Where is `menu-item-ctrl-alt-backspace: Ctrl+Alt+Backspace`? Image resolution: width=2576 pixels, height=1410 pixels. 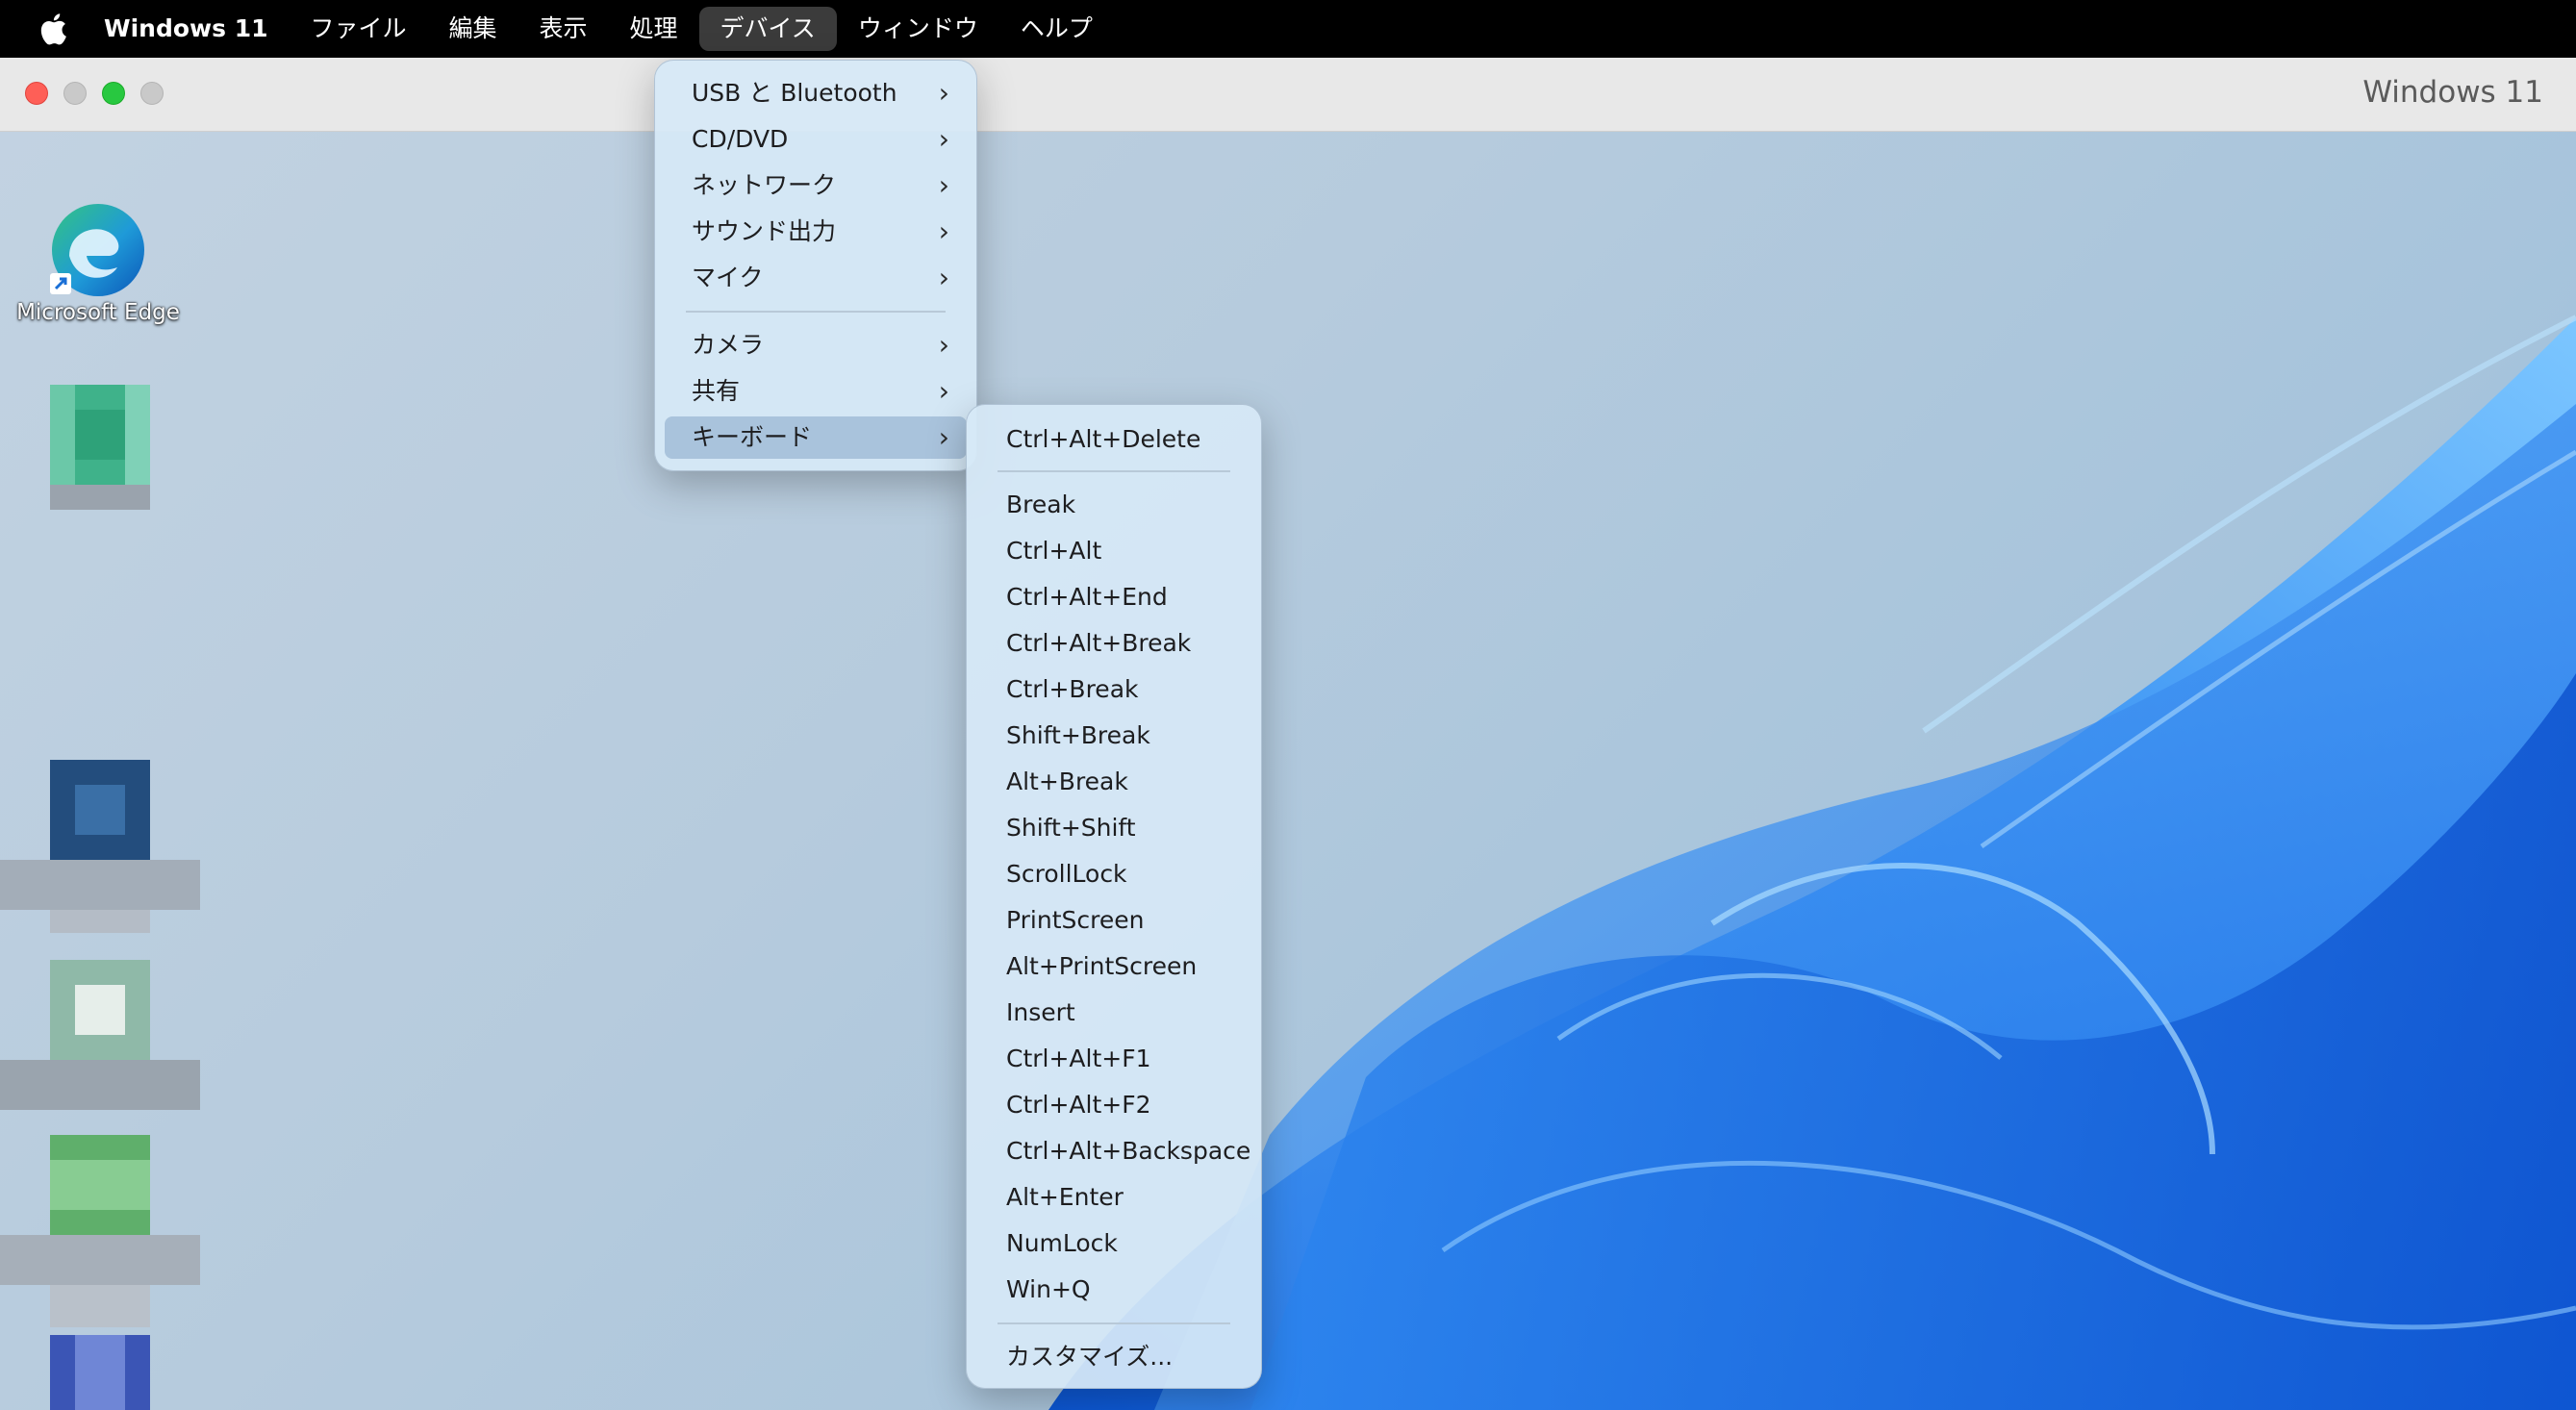
menu-item-ctrl-alt-backspace: Ctrl+Alt+Backspace is located at coordinates (1113, 1151).